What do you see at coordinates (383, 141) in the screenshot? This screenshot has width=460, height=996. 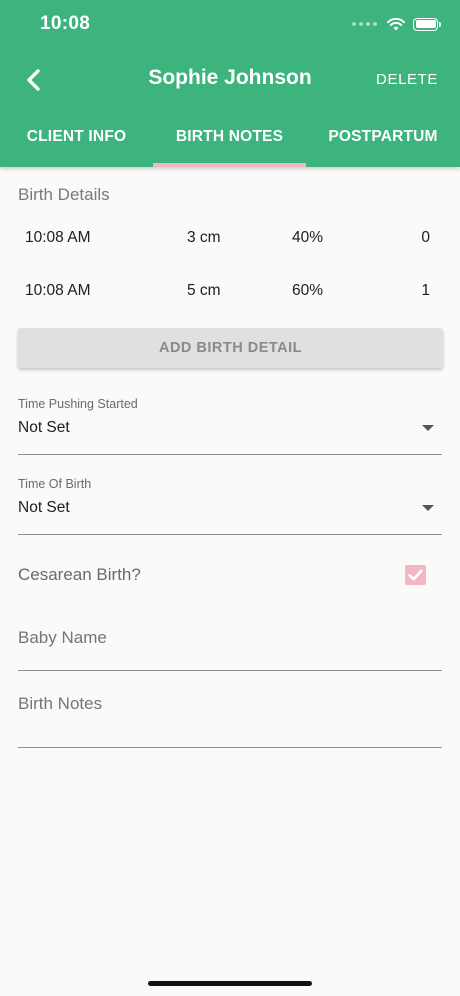 I see `tab-postpartum: POSTPARTUM` at bounding box center [383, 141].